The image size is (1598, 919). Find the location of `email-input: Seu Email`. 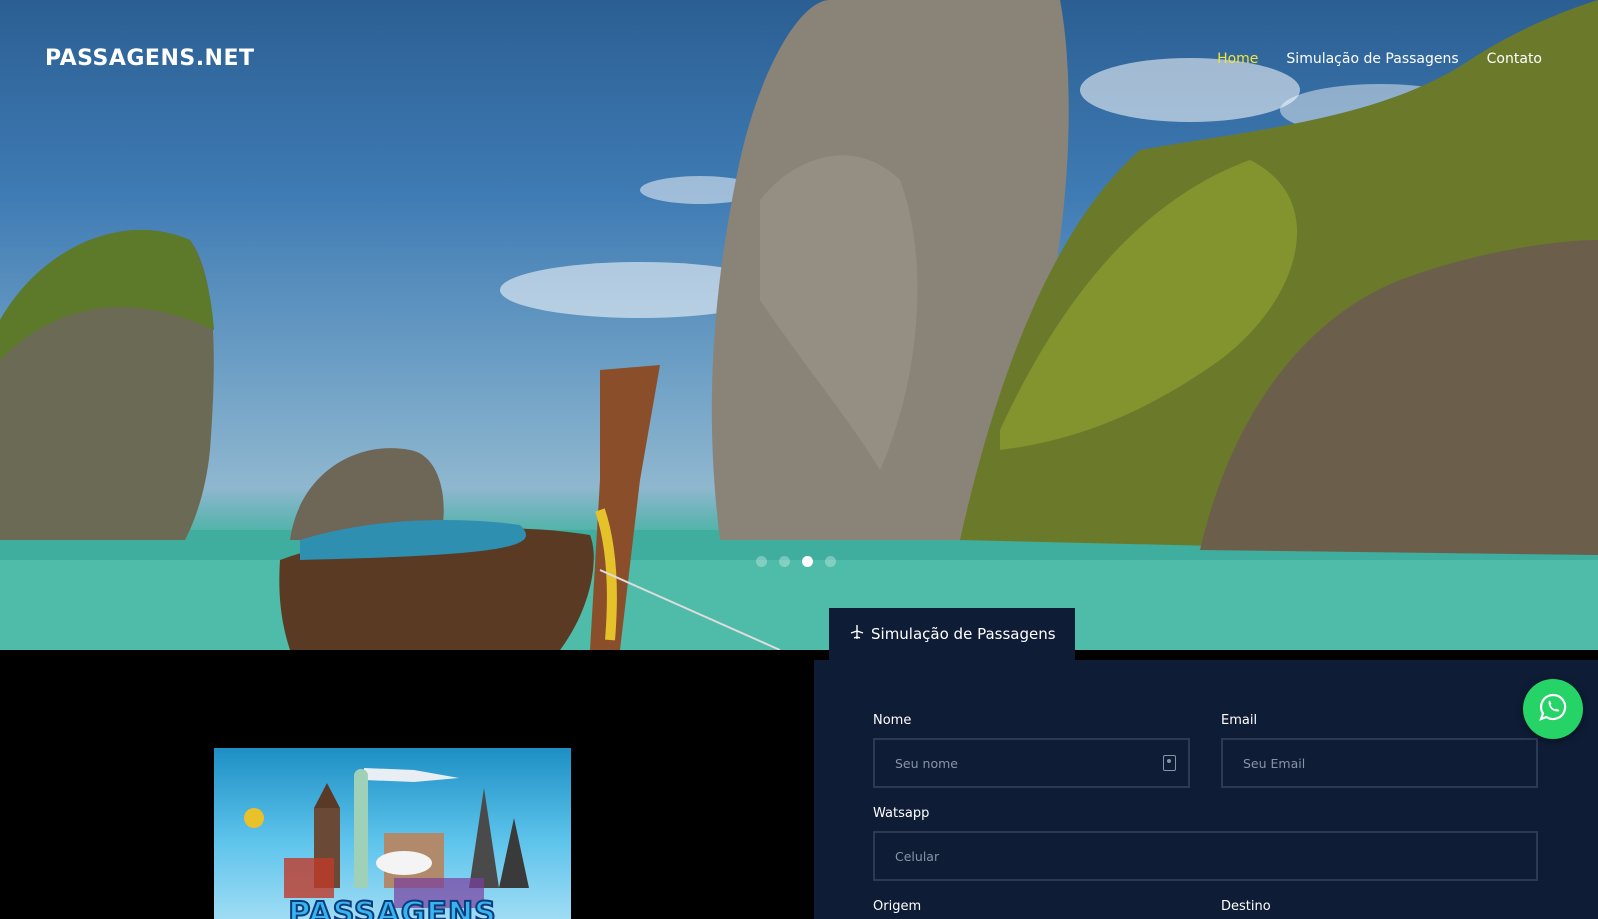

email-input: Seu Email is located at coordinates (1379, 763).